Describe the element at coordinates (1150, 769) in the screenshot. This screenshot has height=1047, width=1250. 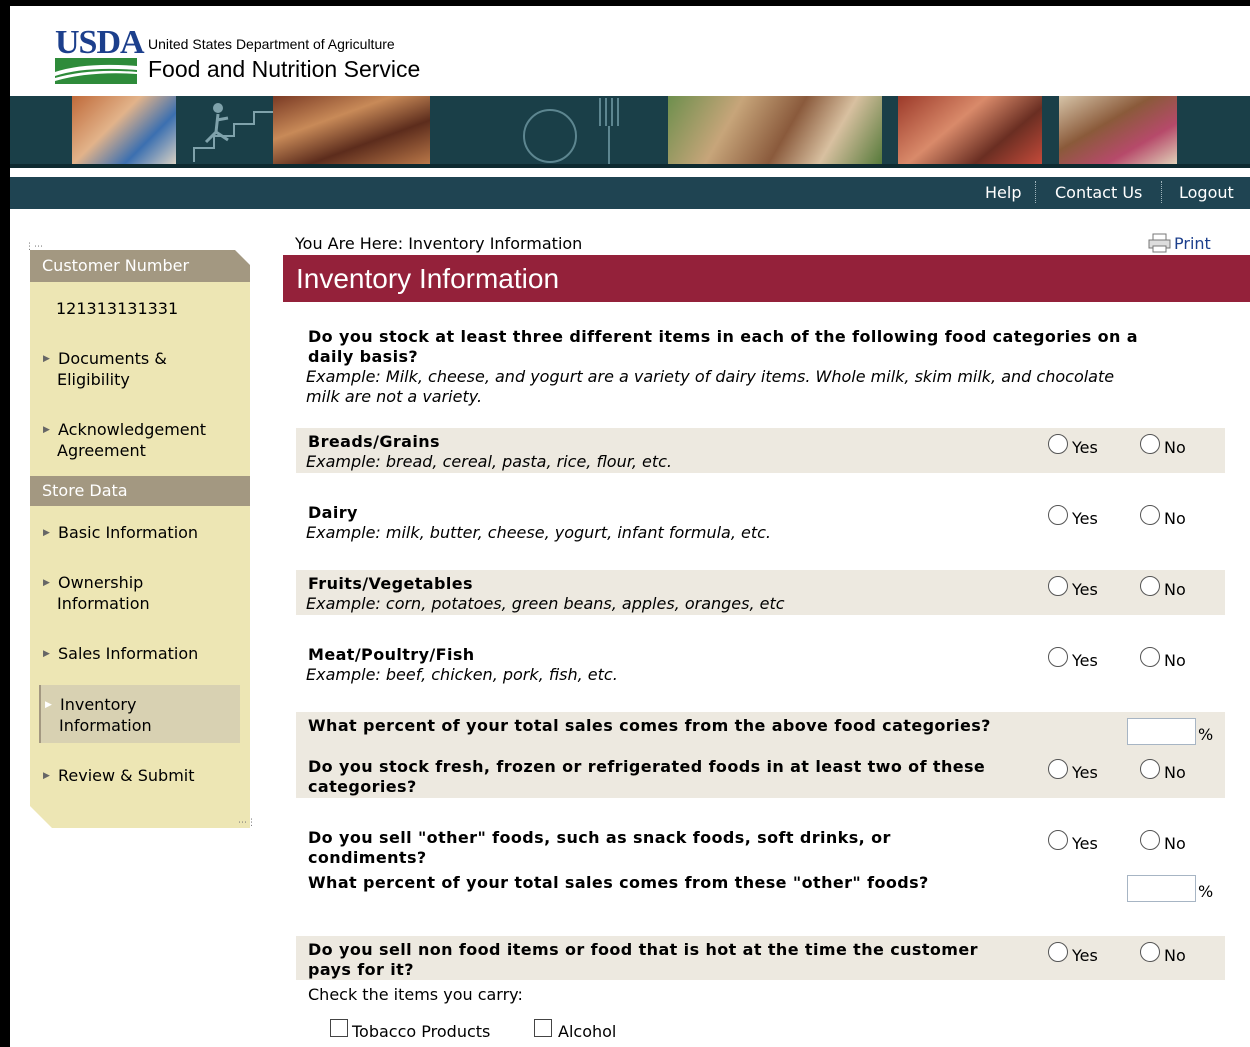
I see `fresh-no-radio` at that location.